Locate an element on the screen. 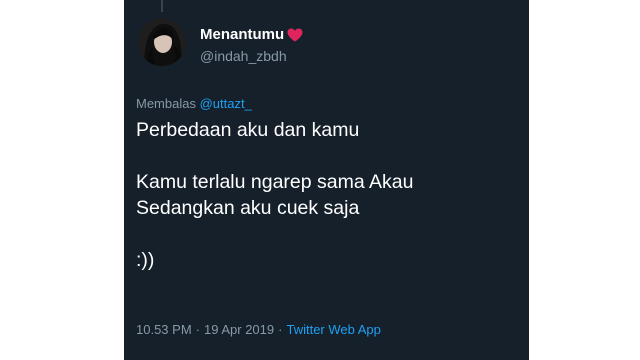 The image size is (640, 360). tweet-time: 10.53 PM is located at coordinates (164, 329).